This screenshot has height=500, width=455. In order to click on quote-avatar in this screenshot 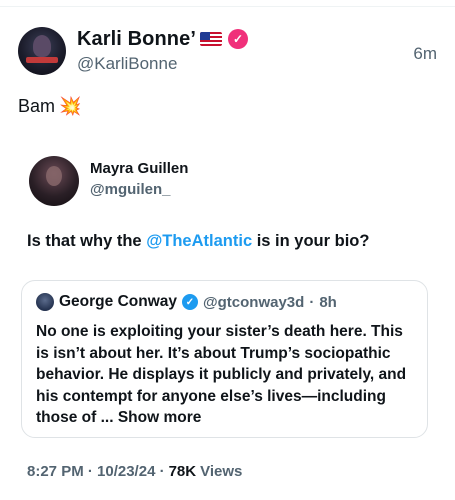, I will do `click(54, 181)`.